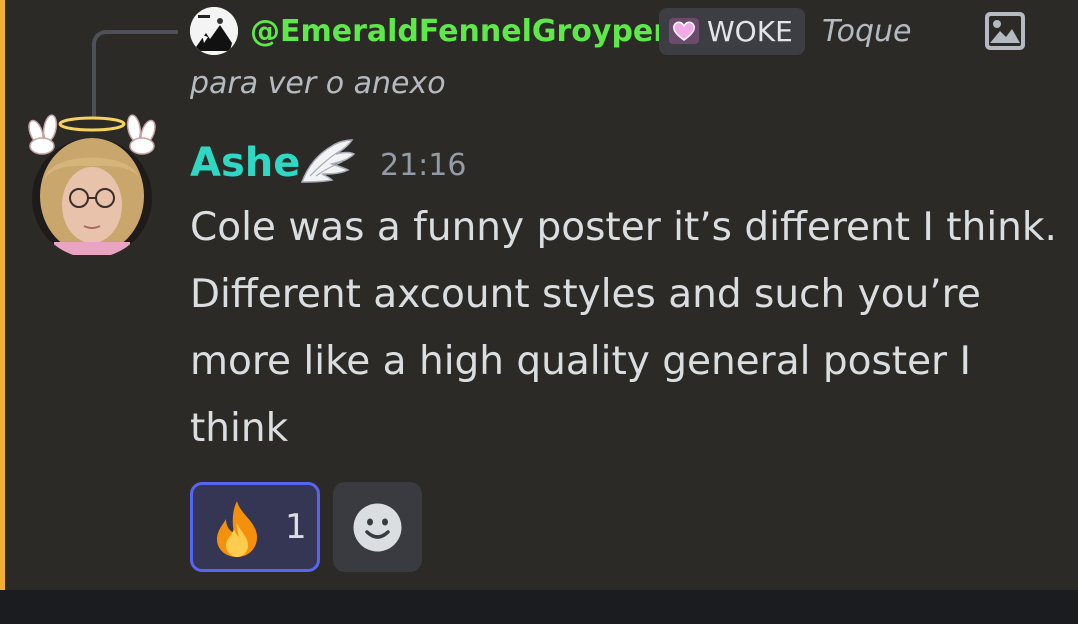  What do you see at coordinates (1005, 31) in the screenshot?
I see `image-icon` at bounding box center [1005, 31].